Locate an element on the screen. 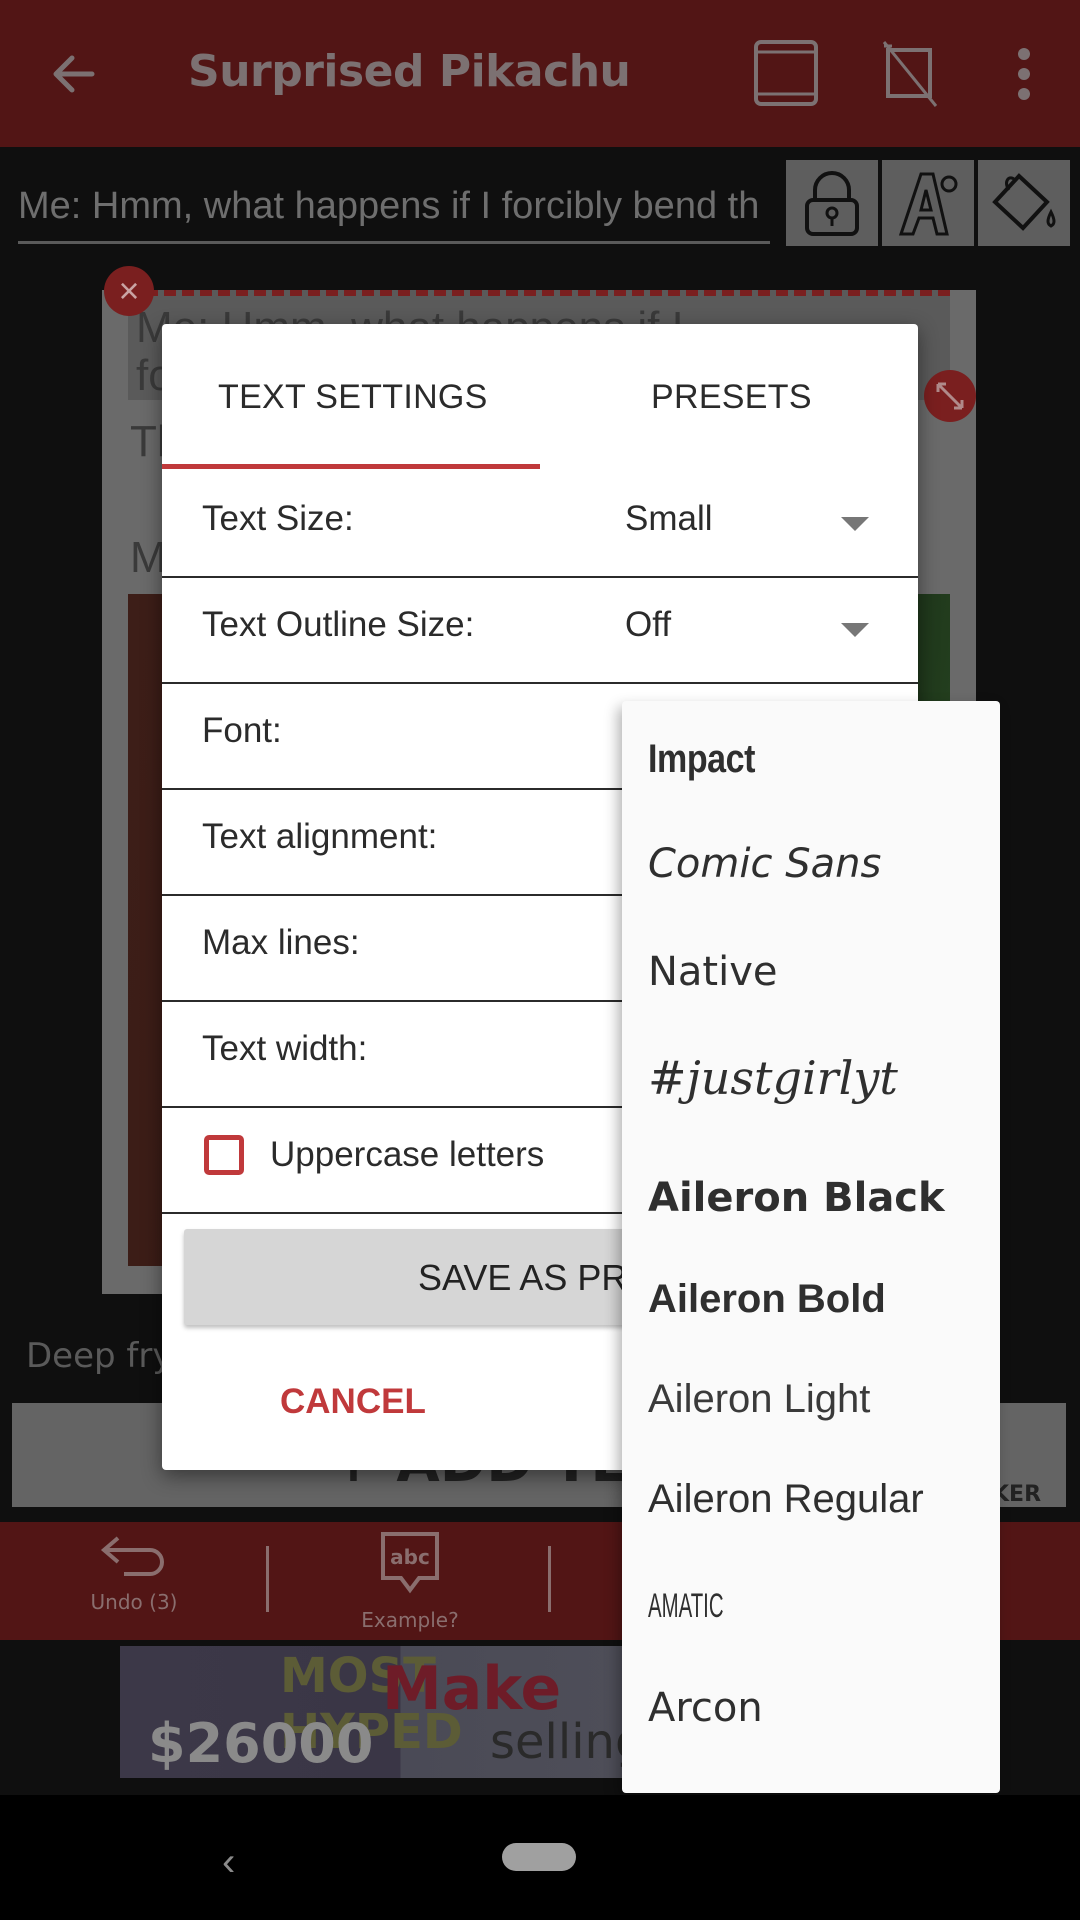 The image size is (1080, 1920). text-outline-size-row: Text Outline Size: Off is located at coordinates (540, 630).